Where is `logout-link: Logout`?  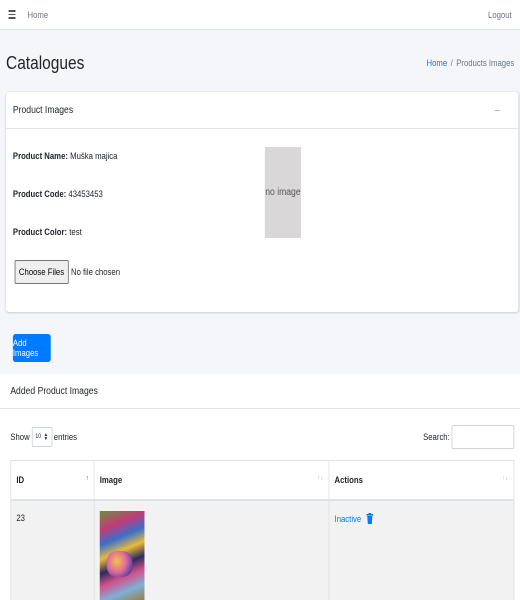
logout-link: Logout is located at coordinates (500, 15).